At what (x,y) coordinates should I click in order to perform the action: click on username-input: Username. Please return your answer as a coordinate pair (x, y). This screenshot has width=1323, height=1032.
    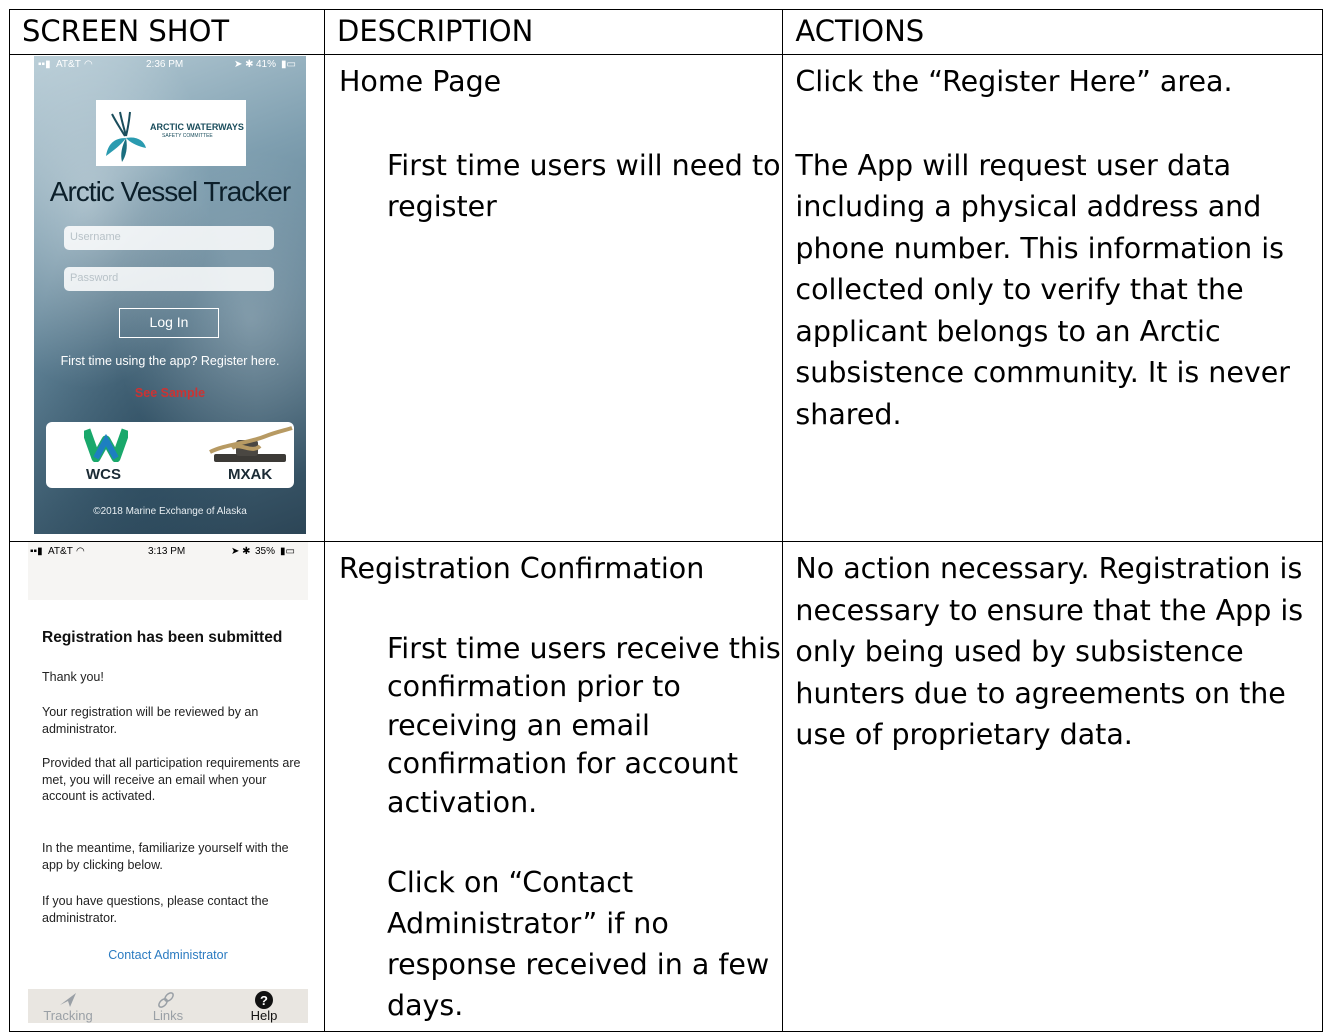
    Looking at the image, I should click on (169, 238).